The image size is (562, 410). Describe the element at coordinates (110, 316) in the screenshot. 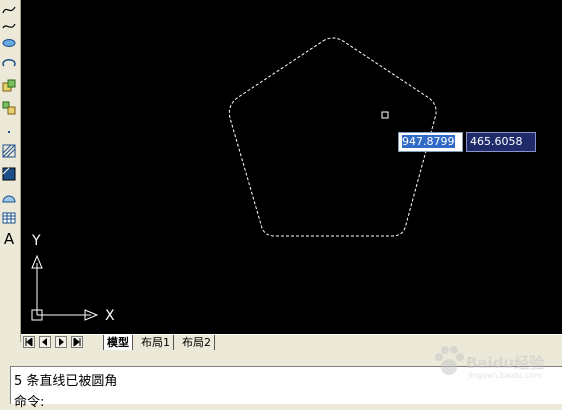

I see `ucs-x-label: X` at that location.